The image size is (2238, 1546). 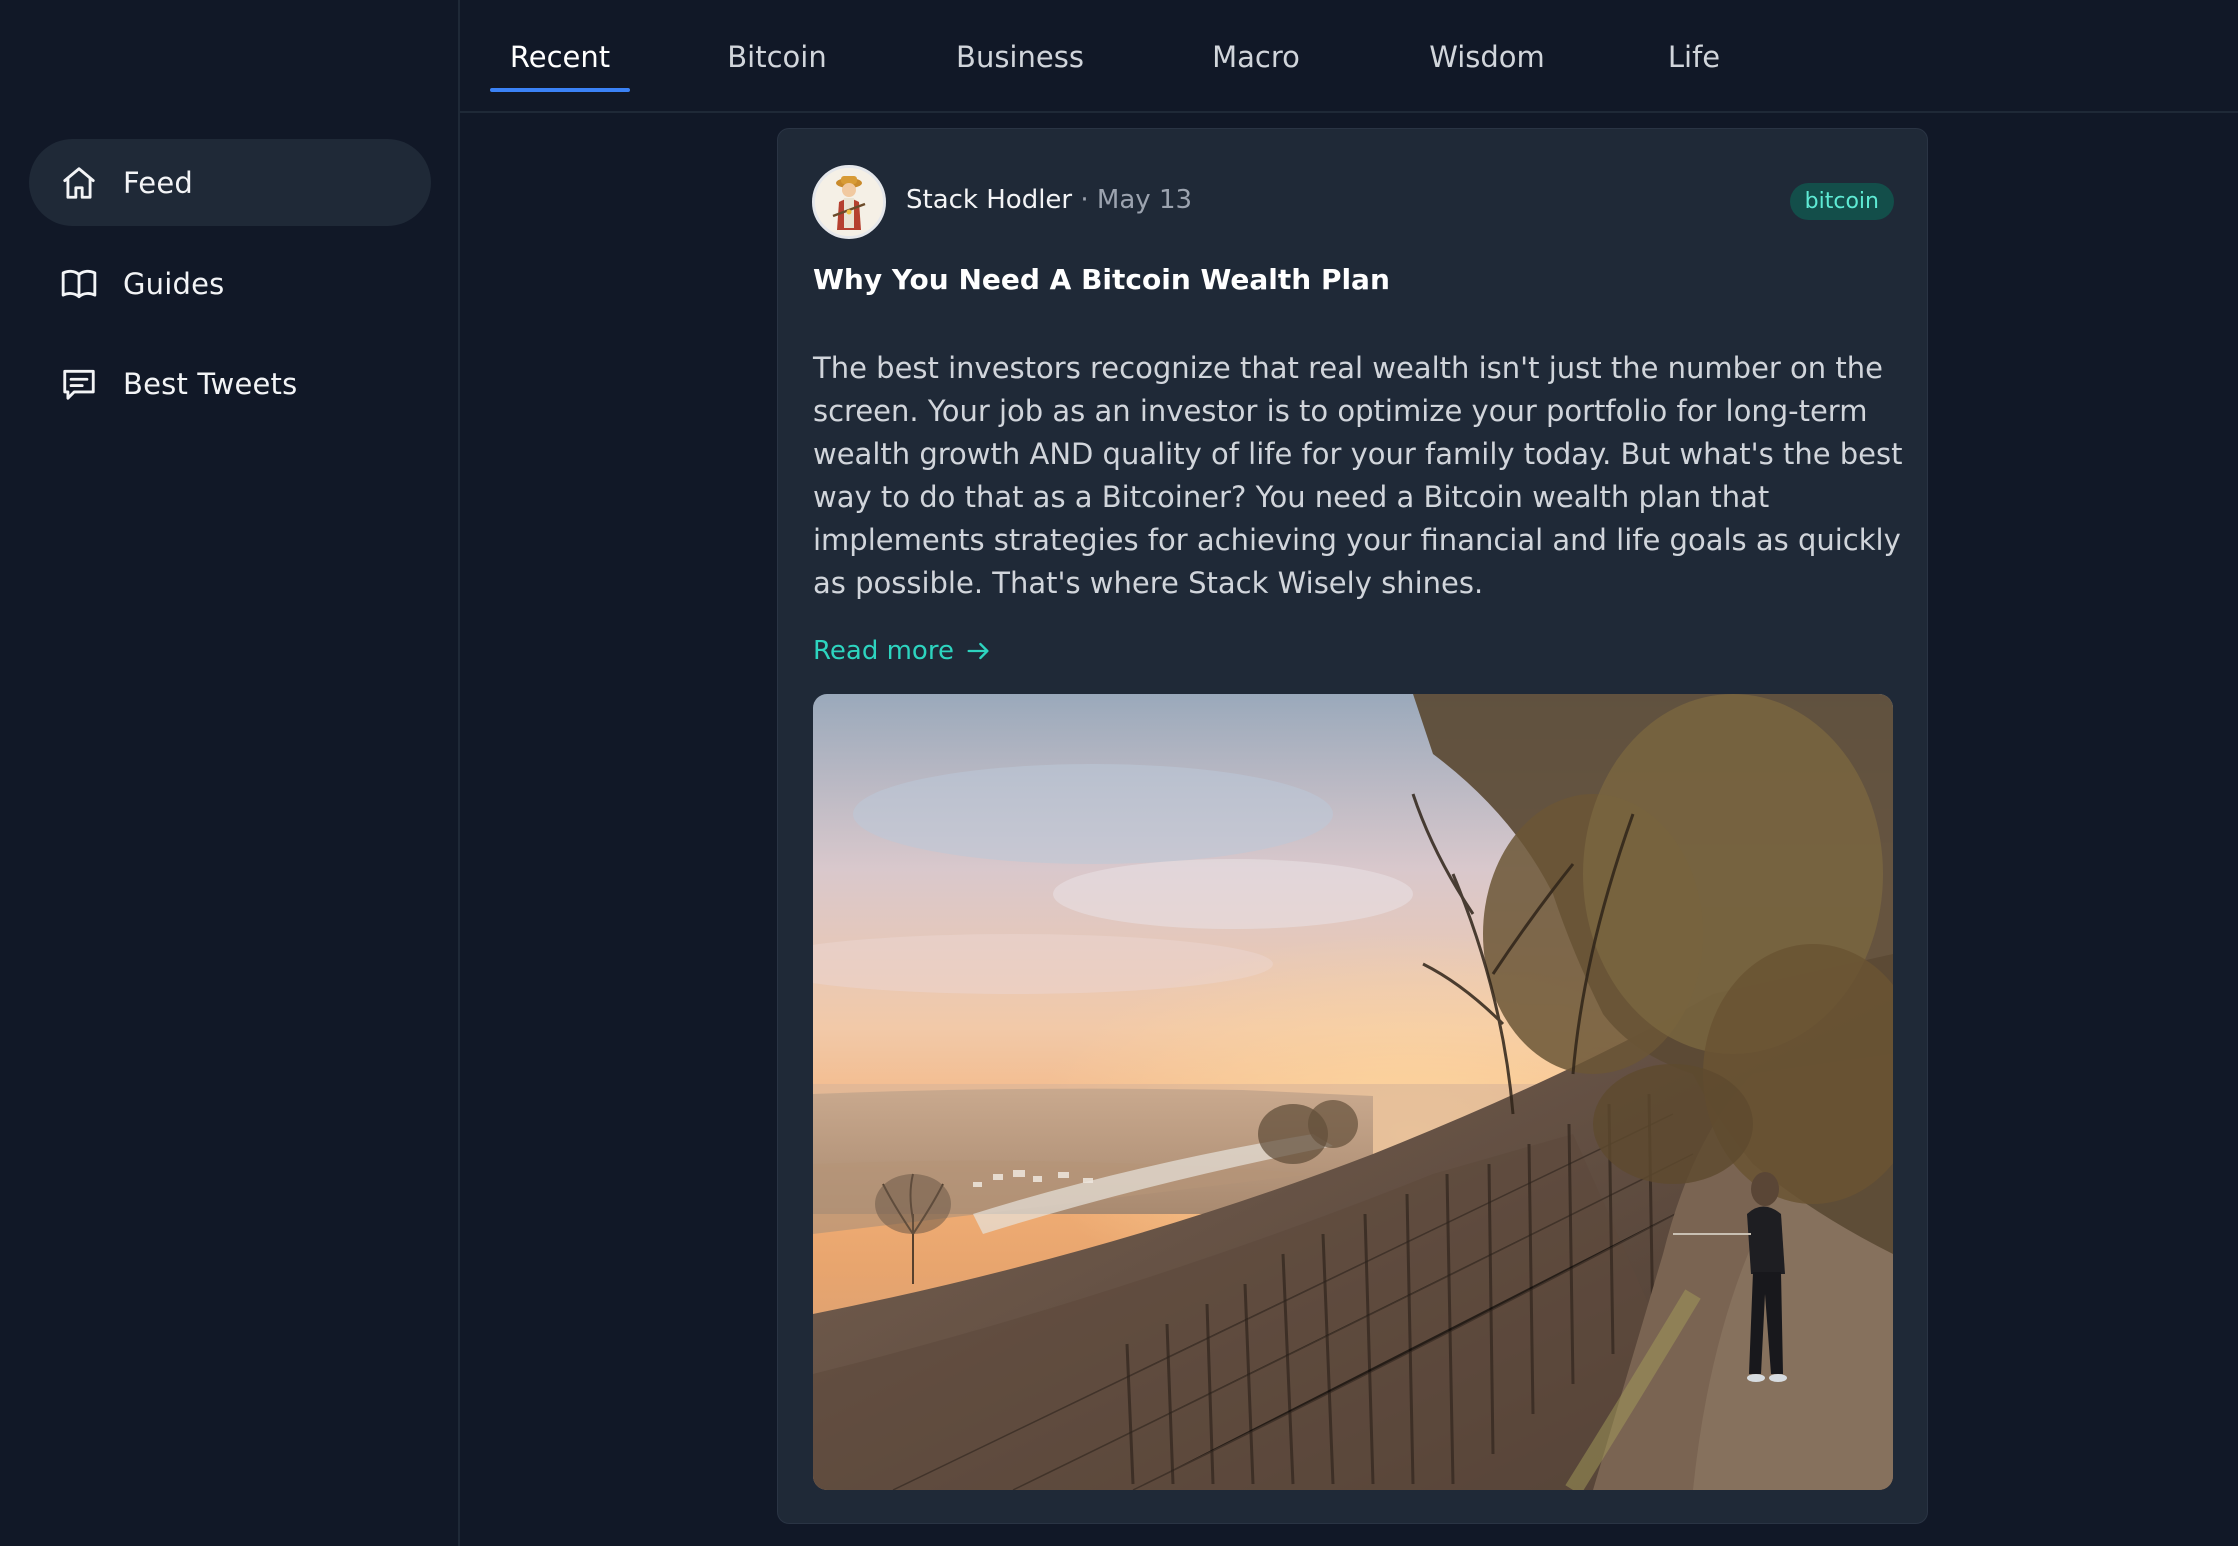 I want to click on tab-business: Business, so click(x=1020, y=56).